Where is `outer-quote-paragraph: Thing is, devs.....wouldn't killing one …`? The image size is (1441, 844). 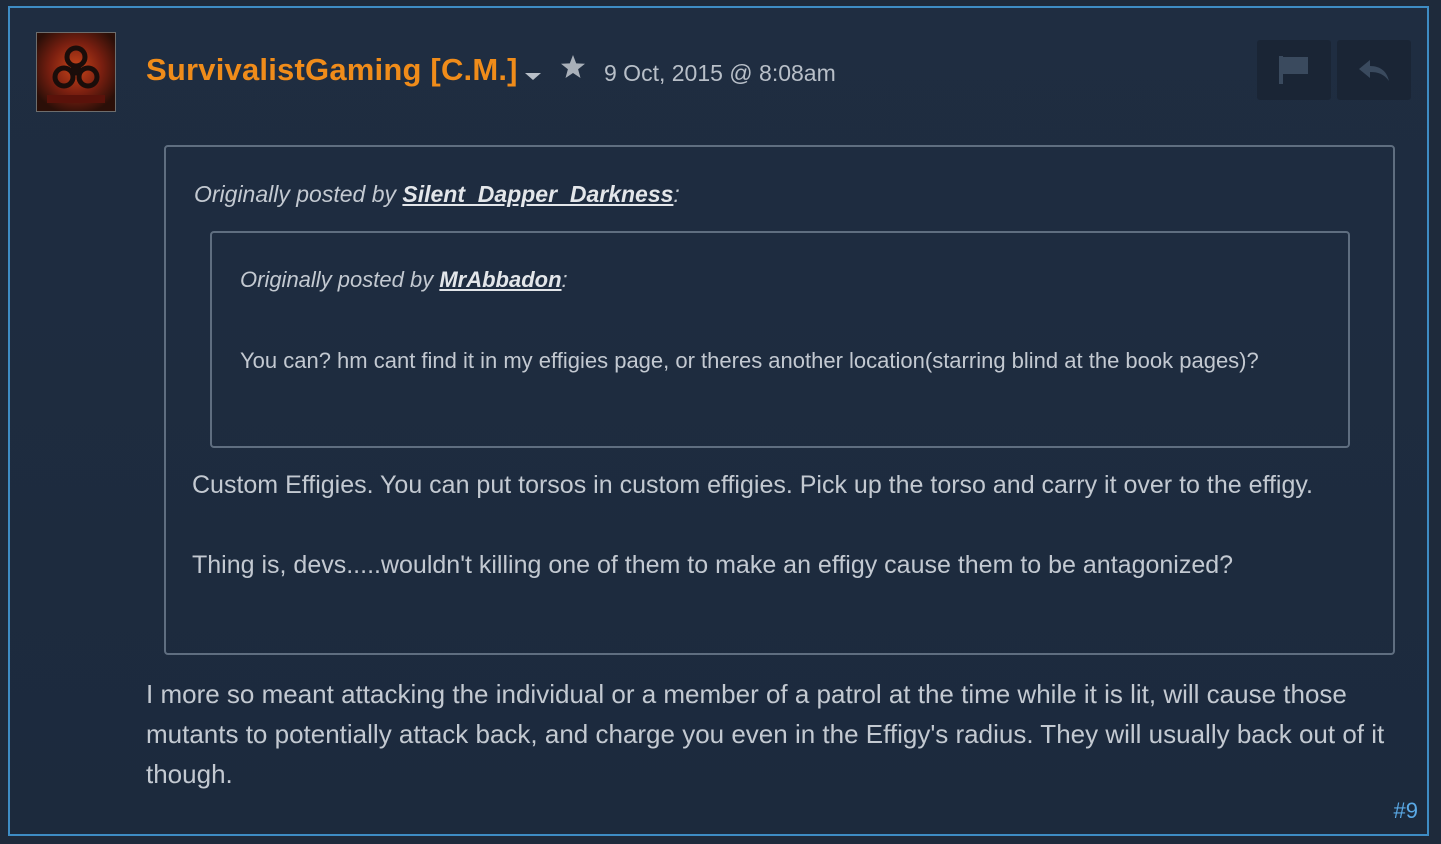
outer-quote-paragraph: Thing is, devs.....wouldn't killing one … is located at coordinates (713, 565).